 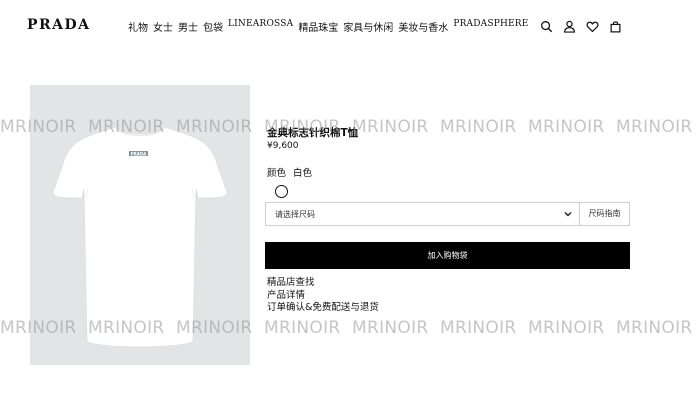 What do you see at coordinates (568, 214) in the screenshot?
I see `chevron-down-icon` at bounding box center [568, 214].